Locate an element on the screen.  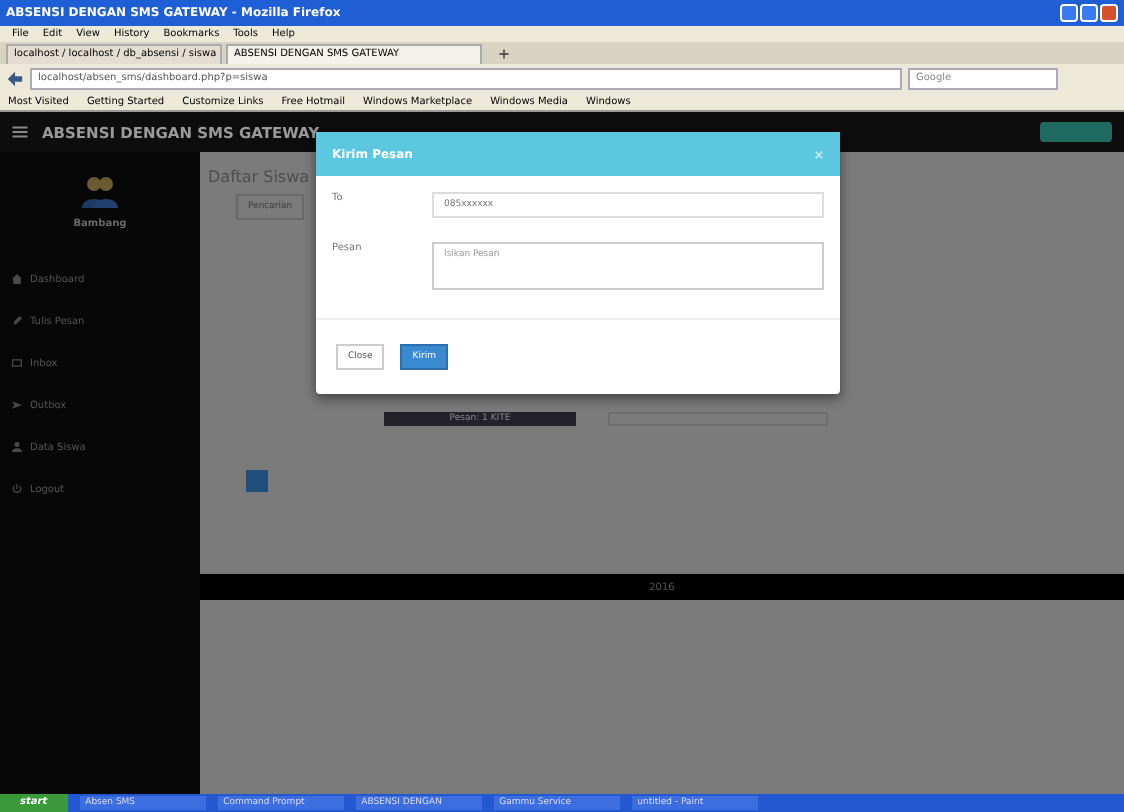
users-avatar-icon is located at coordinates (100, 192).